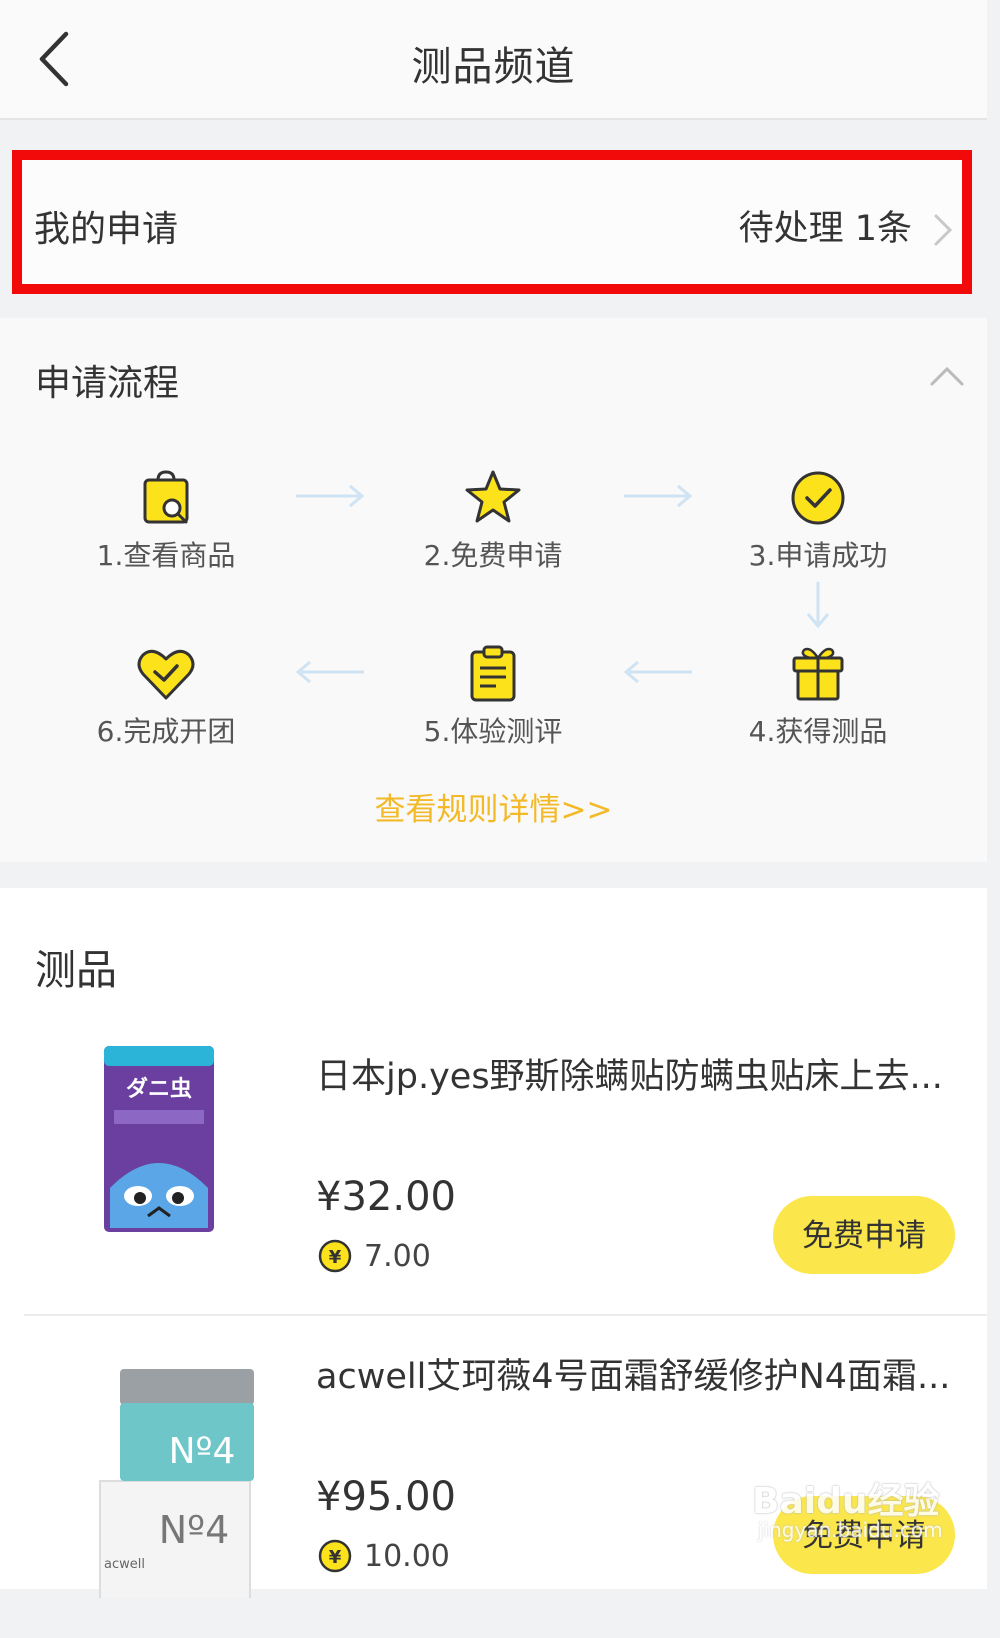 This screenshot has width=1000, height=1638. What do you see at coordinates (943, 230) in the screenshot?
I see `chevron-right-icon` at bounding box center [943, 230].